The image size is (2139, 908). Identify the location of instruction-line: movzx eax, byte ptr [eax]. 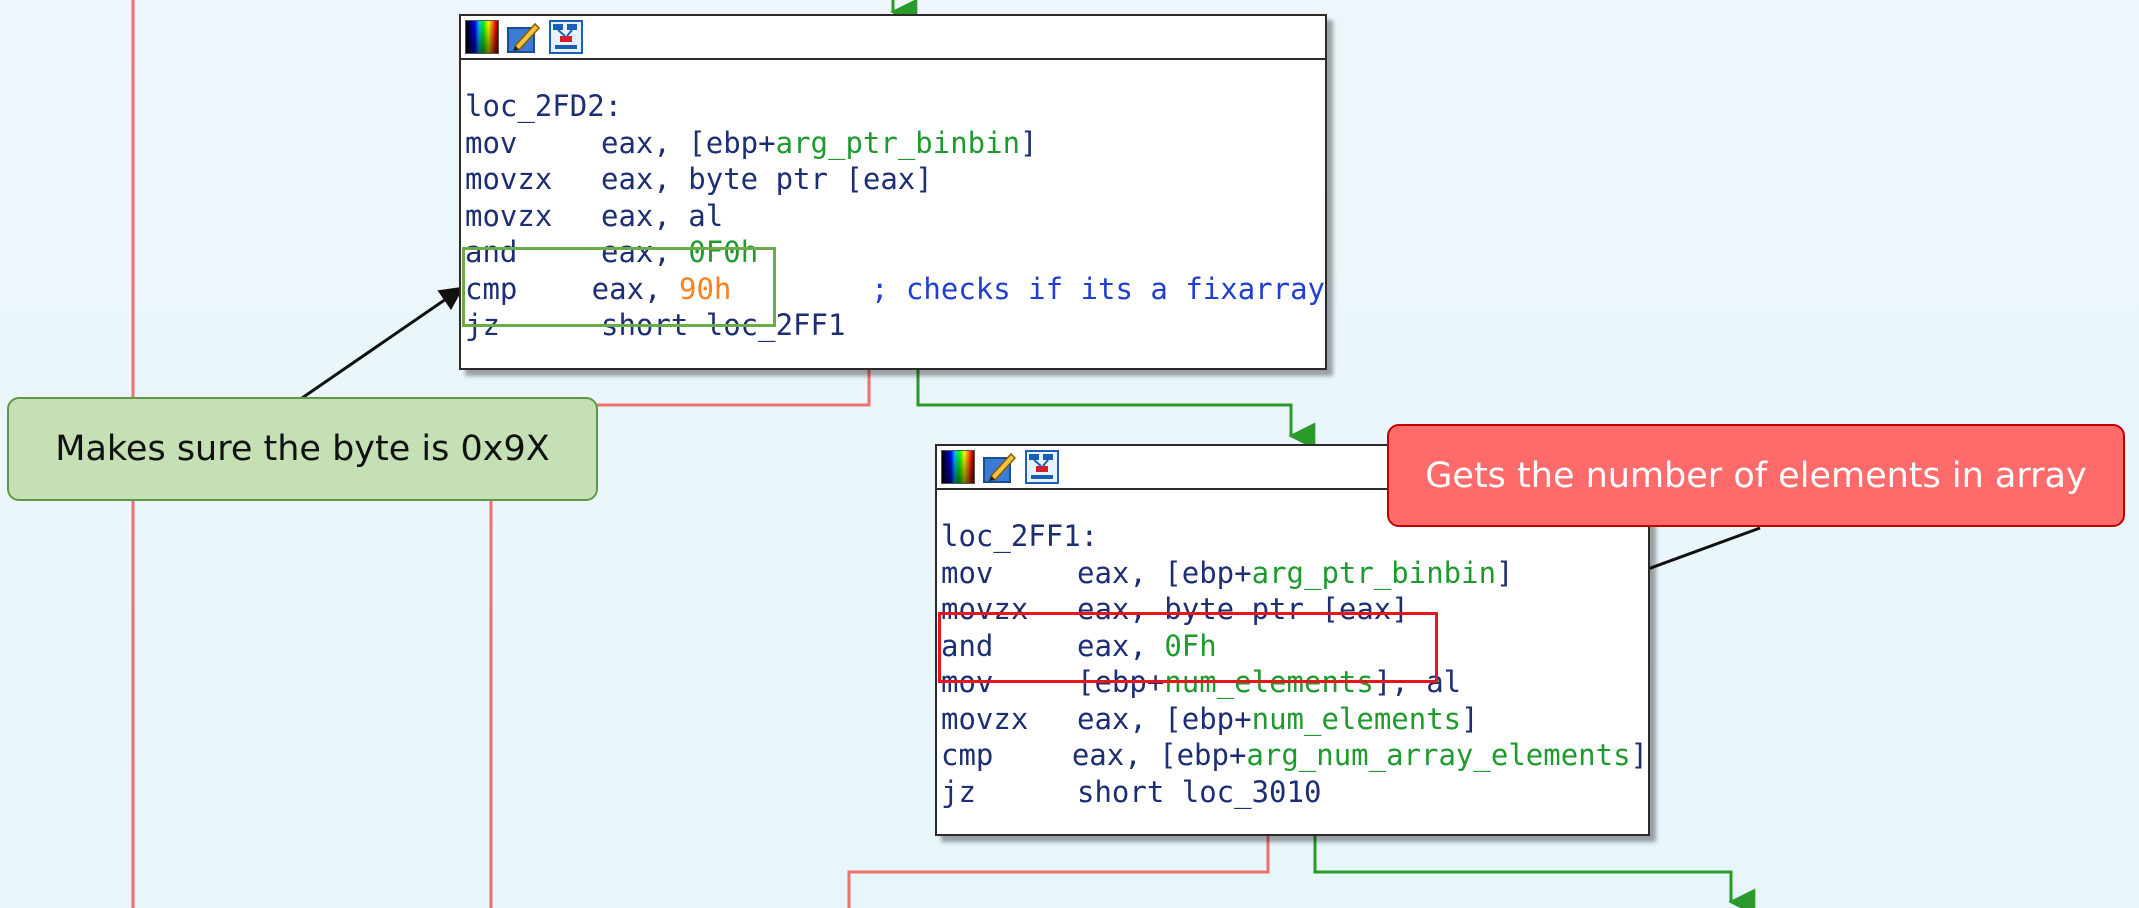
(895, 179).